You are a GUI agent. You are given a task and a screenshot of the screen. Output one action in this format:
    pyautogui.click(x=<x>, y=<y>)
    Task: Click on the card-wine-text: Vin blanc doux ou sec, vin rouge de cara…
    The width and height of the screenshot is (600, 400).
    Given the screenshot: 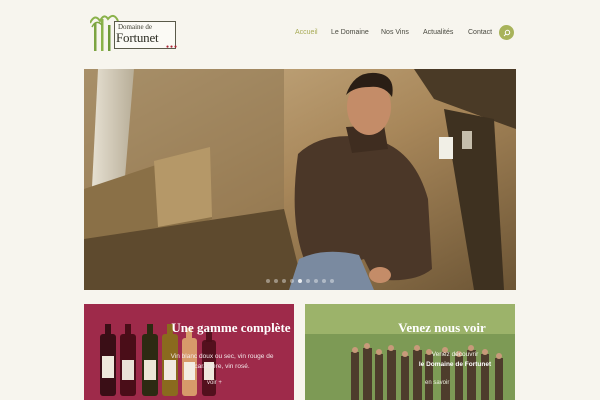 What is the action you would take?
    pyautogui.click(x=222, y=361)
    